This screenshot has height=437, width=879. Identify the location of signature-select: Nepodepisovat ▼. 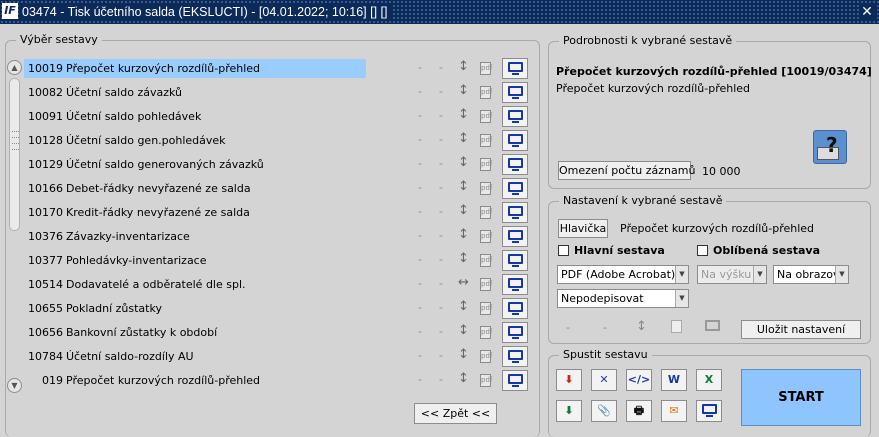
(623, 298).